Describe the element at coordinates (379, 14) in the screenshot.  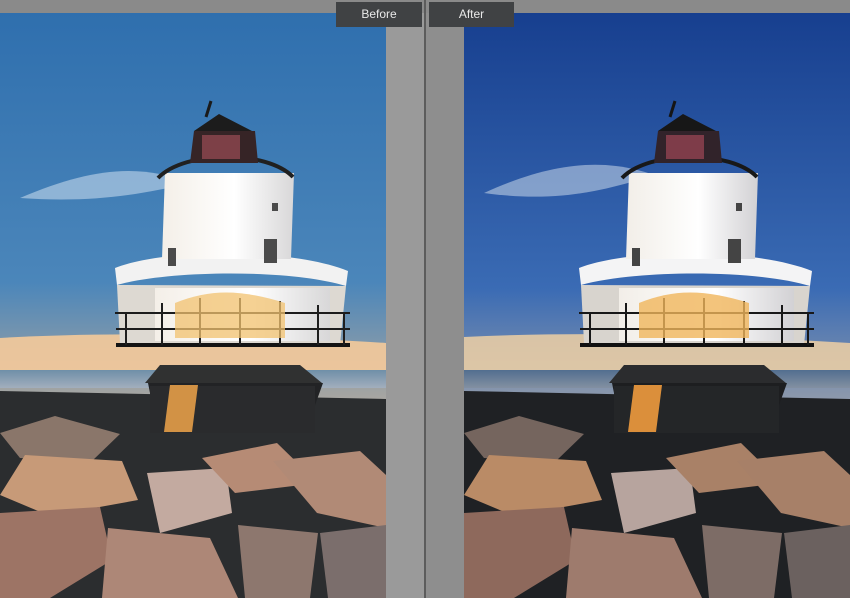
I see `before-label: Before` at that location.